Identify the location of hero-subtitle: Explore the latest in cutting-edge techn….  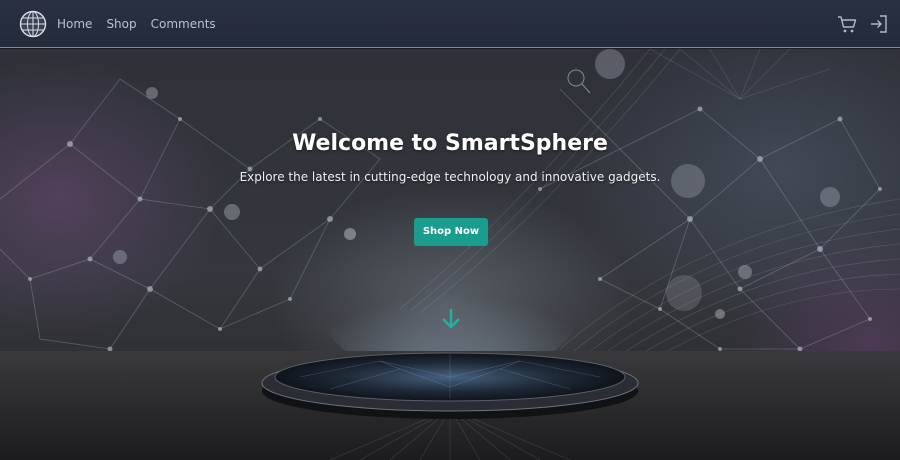
(450, 177).